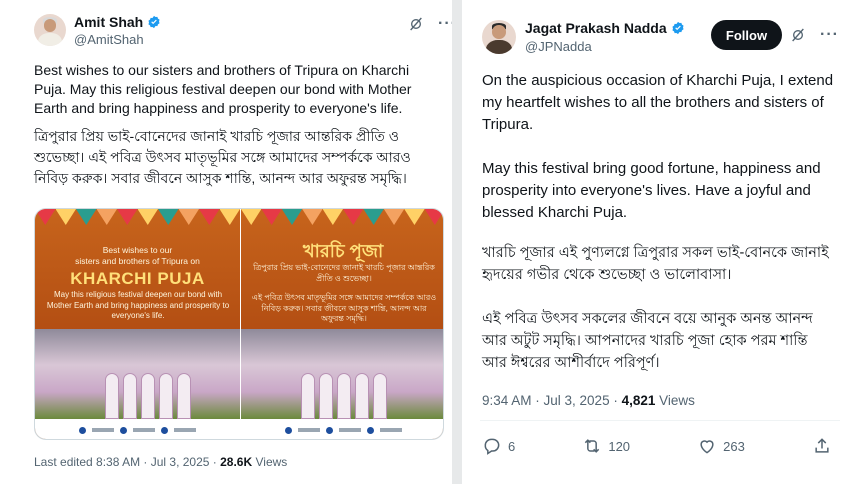  What do you see at coordinates (137, 261) in the screenshot?
I see `poster-greeting-line2: sisters and brothers of Tripura on` at bounding box center [137, 261].